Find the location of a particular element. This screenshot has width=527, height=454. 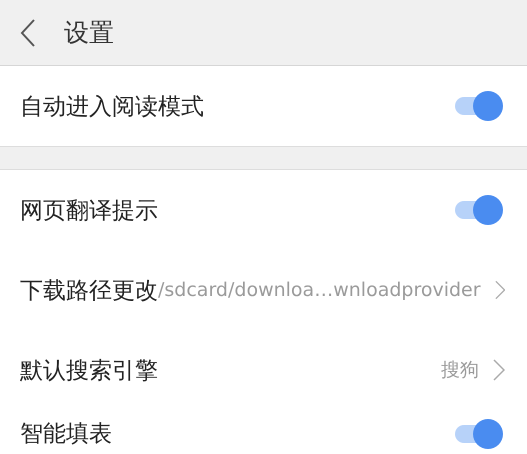

setting-label: 网页翻译提示 is located at coordinates (89, 211).